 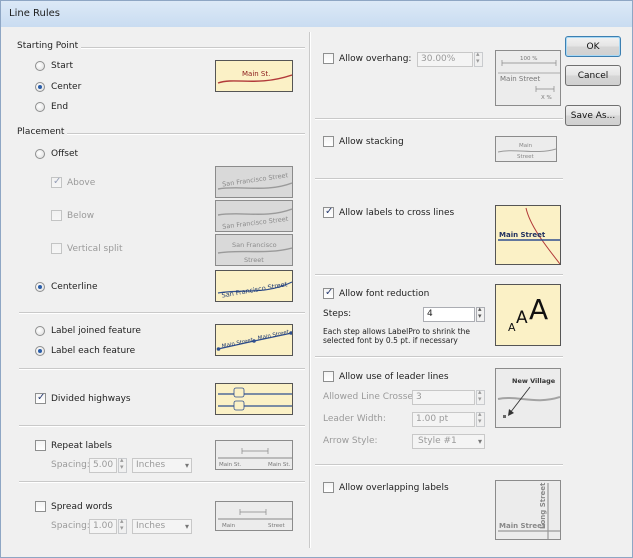 I want to click on repeat-spacing-input: 5.00, so click(x=103, y=465).